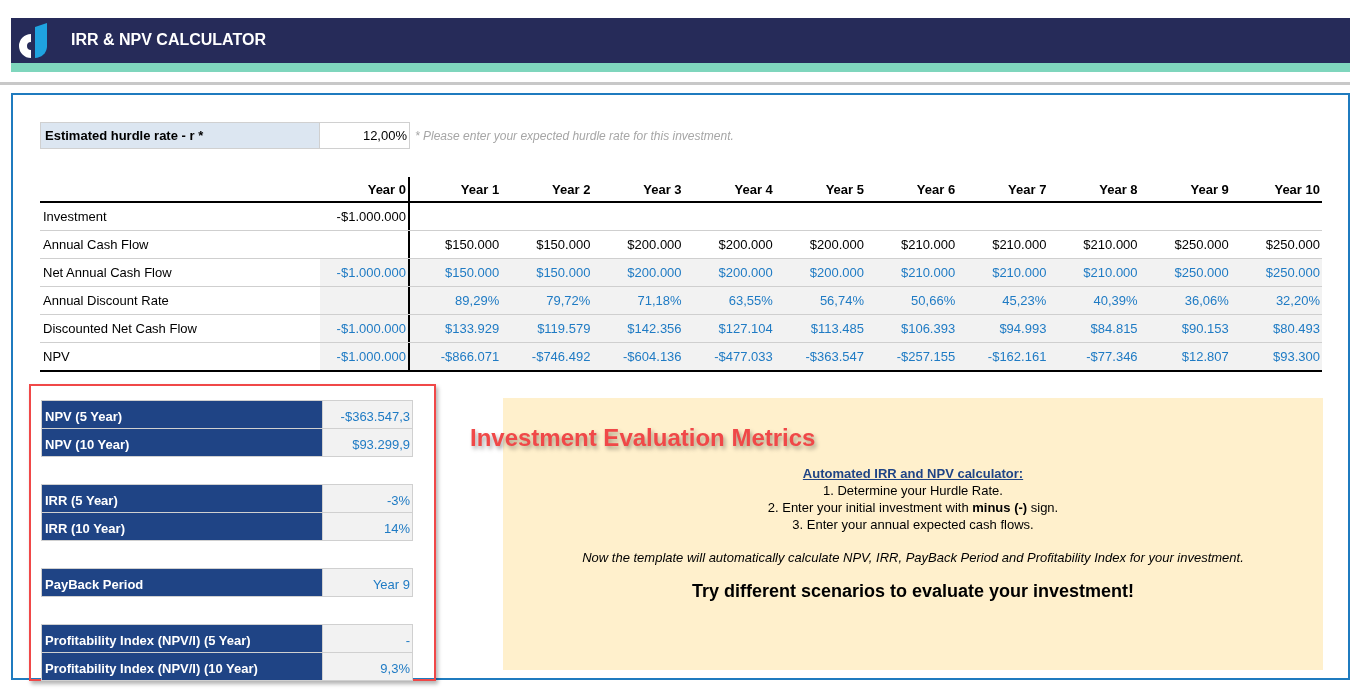 The height and width of the screenshot is (700, 1365). What do you see at coordinates (120, 329) in the screenshot?
I see `row-label: Discounted Net Cash Flow` at bounding box center [120, 329].